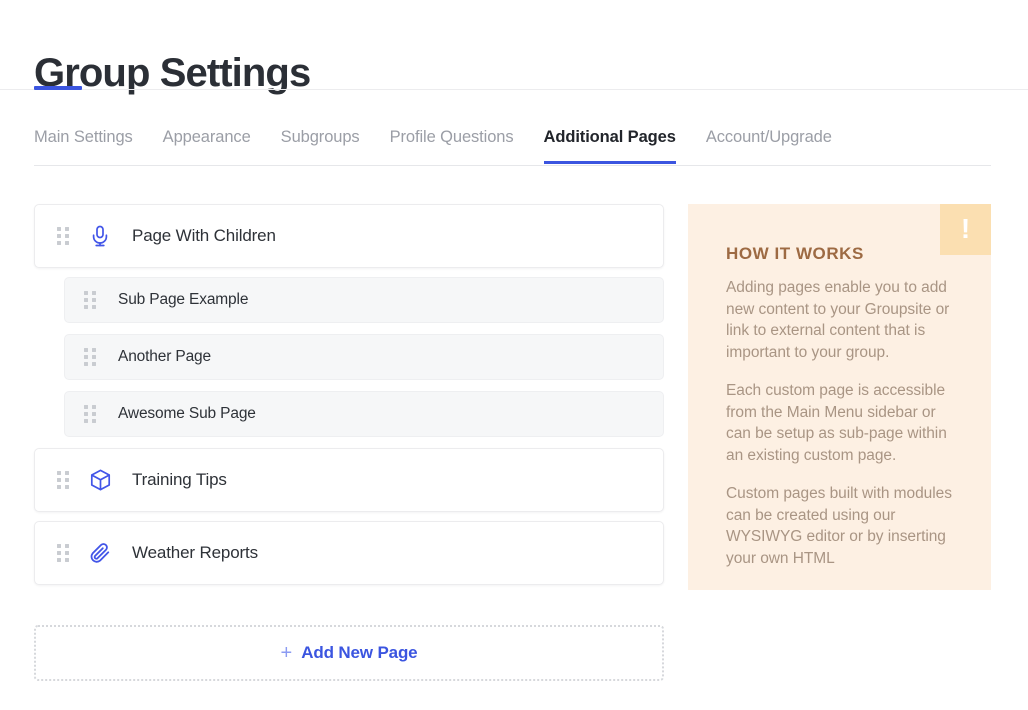 The width and height of the screenshot is (1028, 710). What do you see at coordinates (364, 300) in the screenshot?
I see `sub-page-row: Sub Page Example` at bounding box center [364, 300].